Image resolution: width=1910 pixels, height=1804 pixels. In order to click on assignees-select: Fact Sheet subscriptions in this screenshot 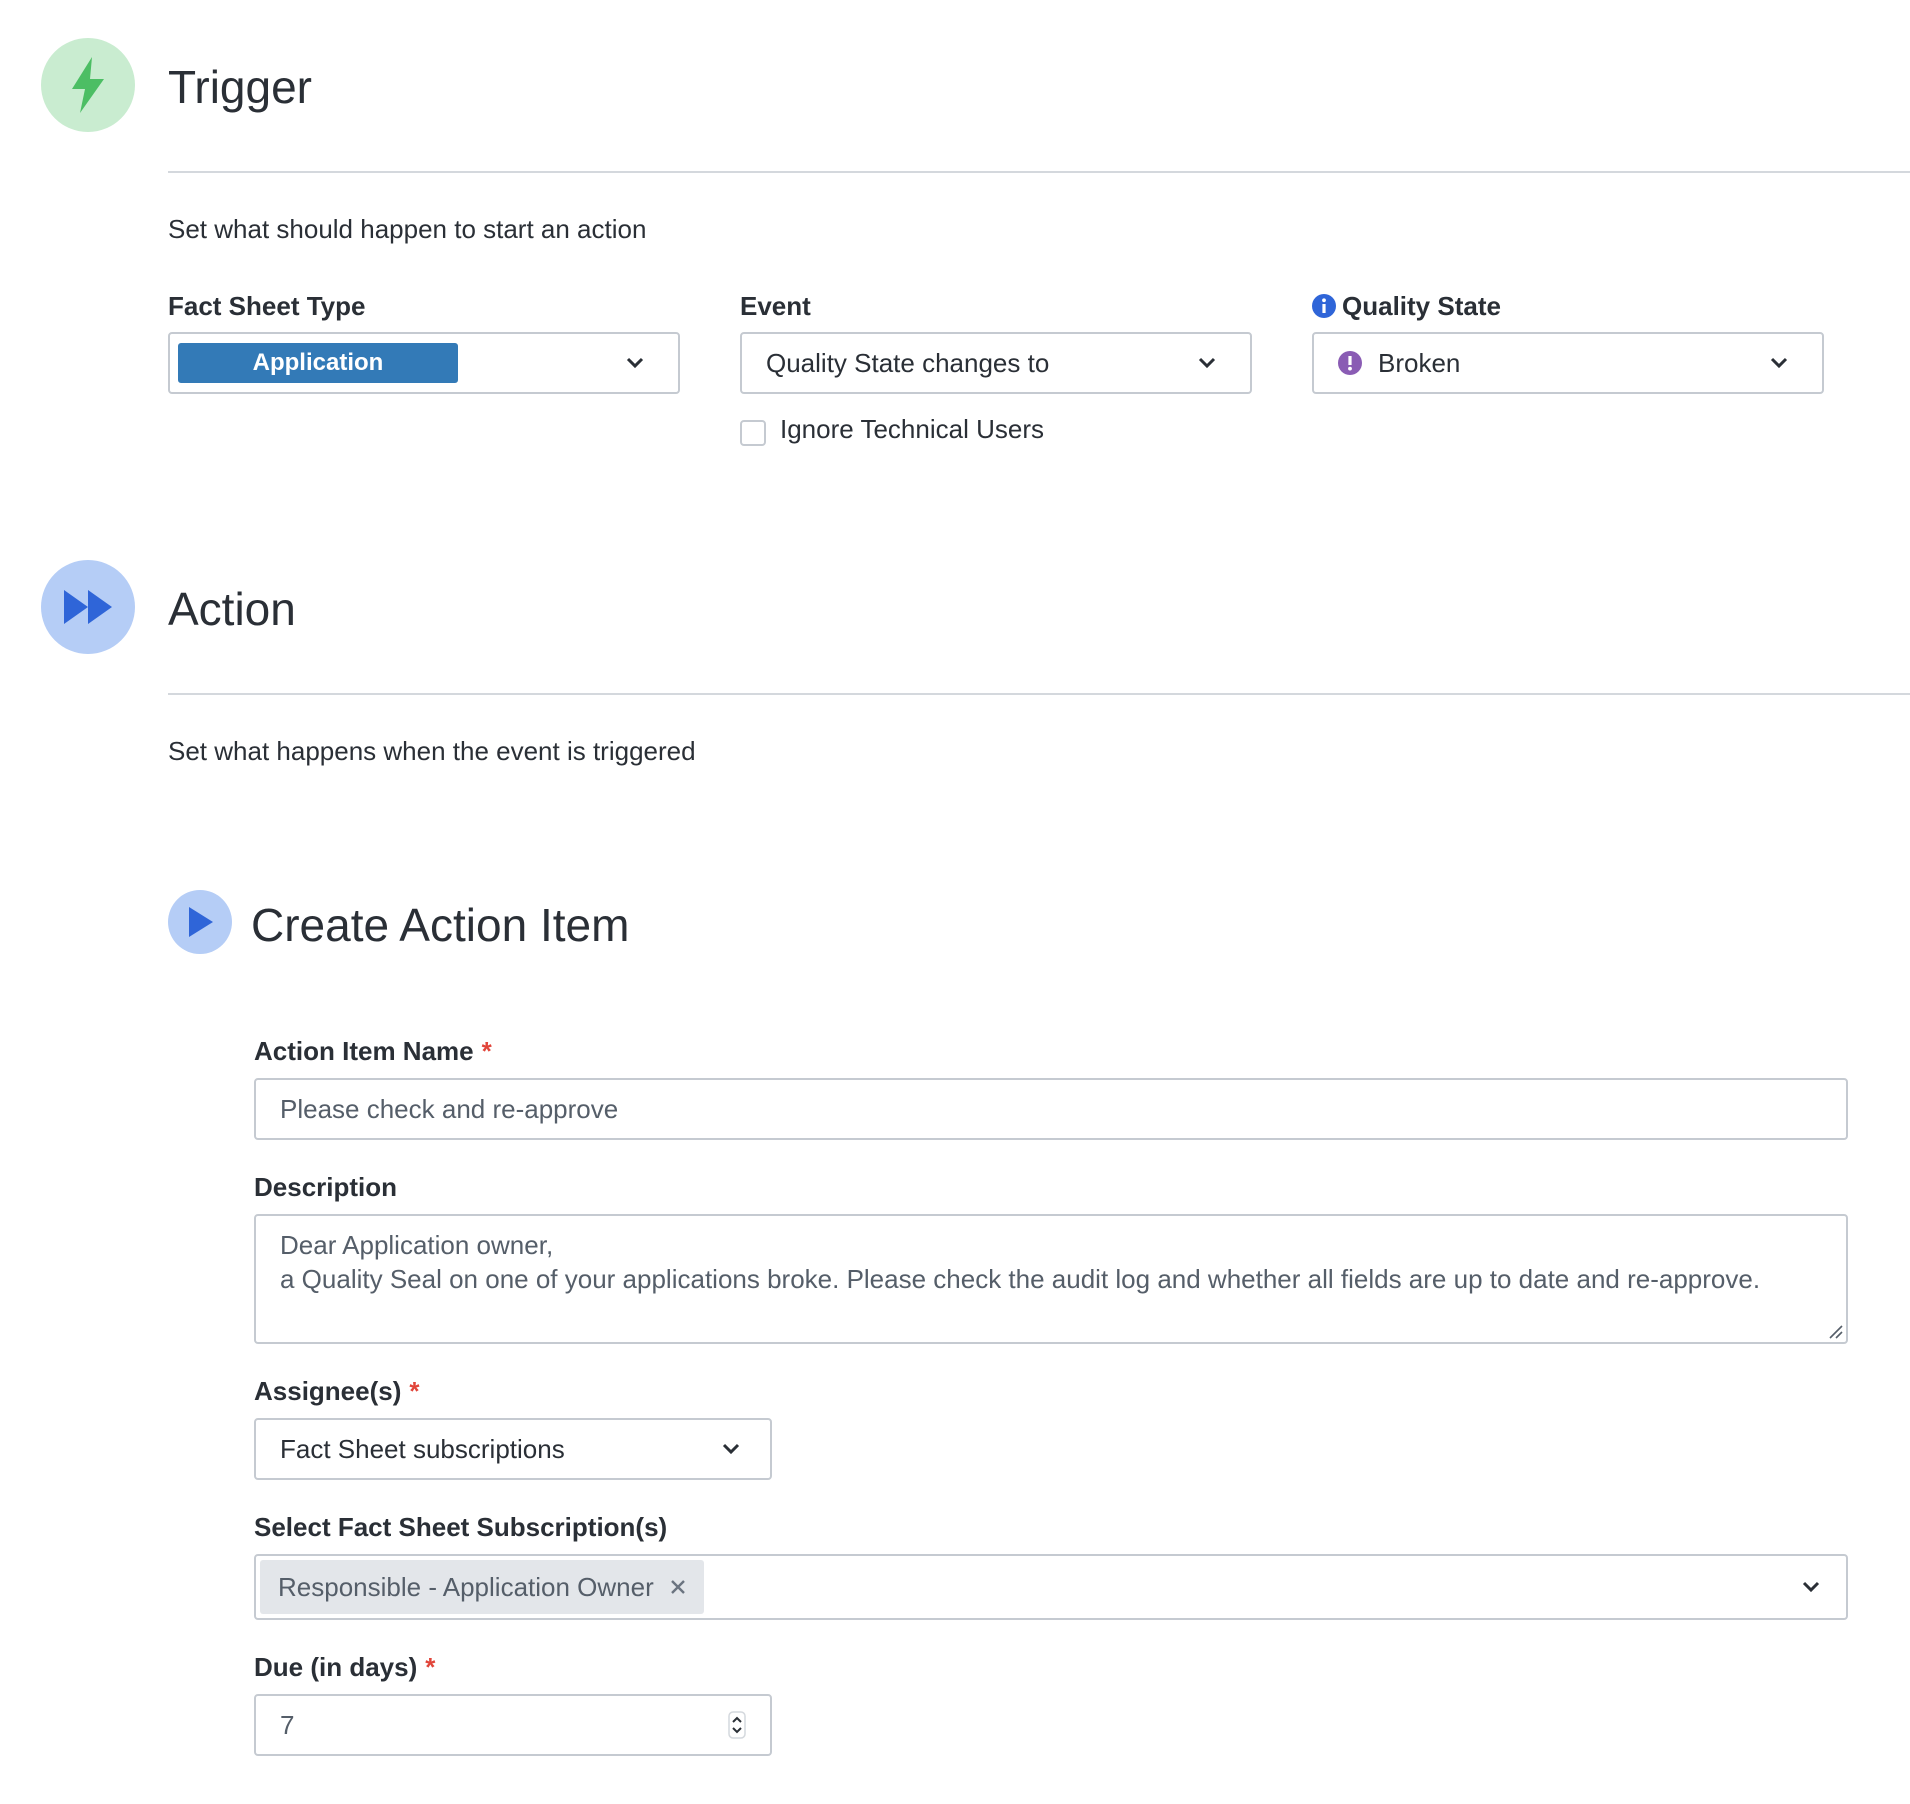, I will do `click(513, 1449)`.